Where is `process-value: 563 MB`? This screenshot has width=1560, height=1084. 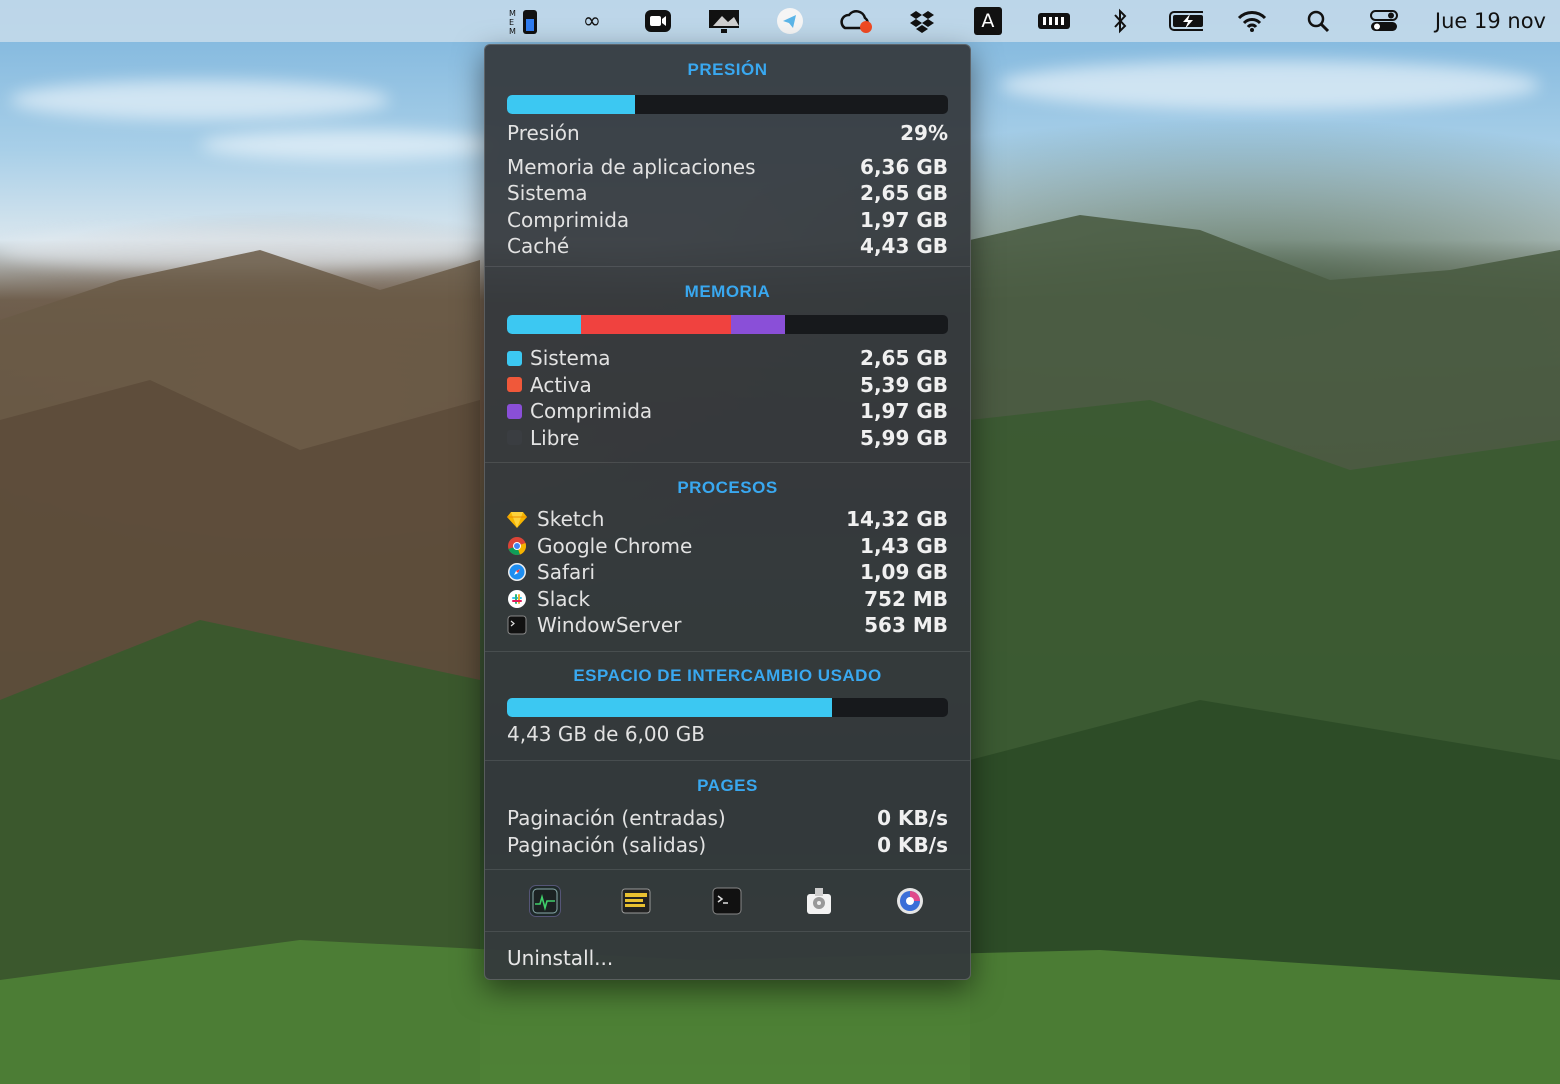
process-value: 563 MB is located at coordinates (906, 625).